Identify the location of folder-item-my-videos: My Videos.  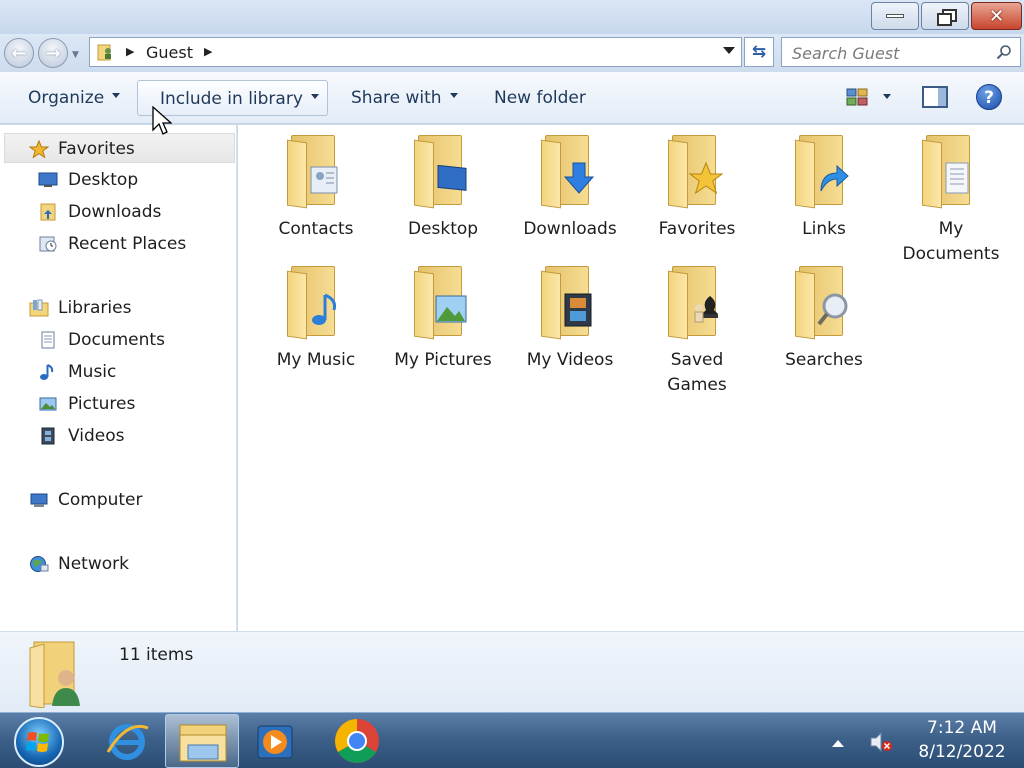
(570, 319).